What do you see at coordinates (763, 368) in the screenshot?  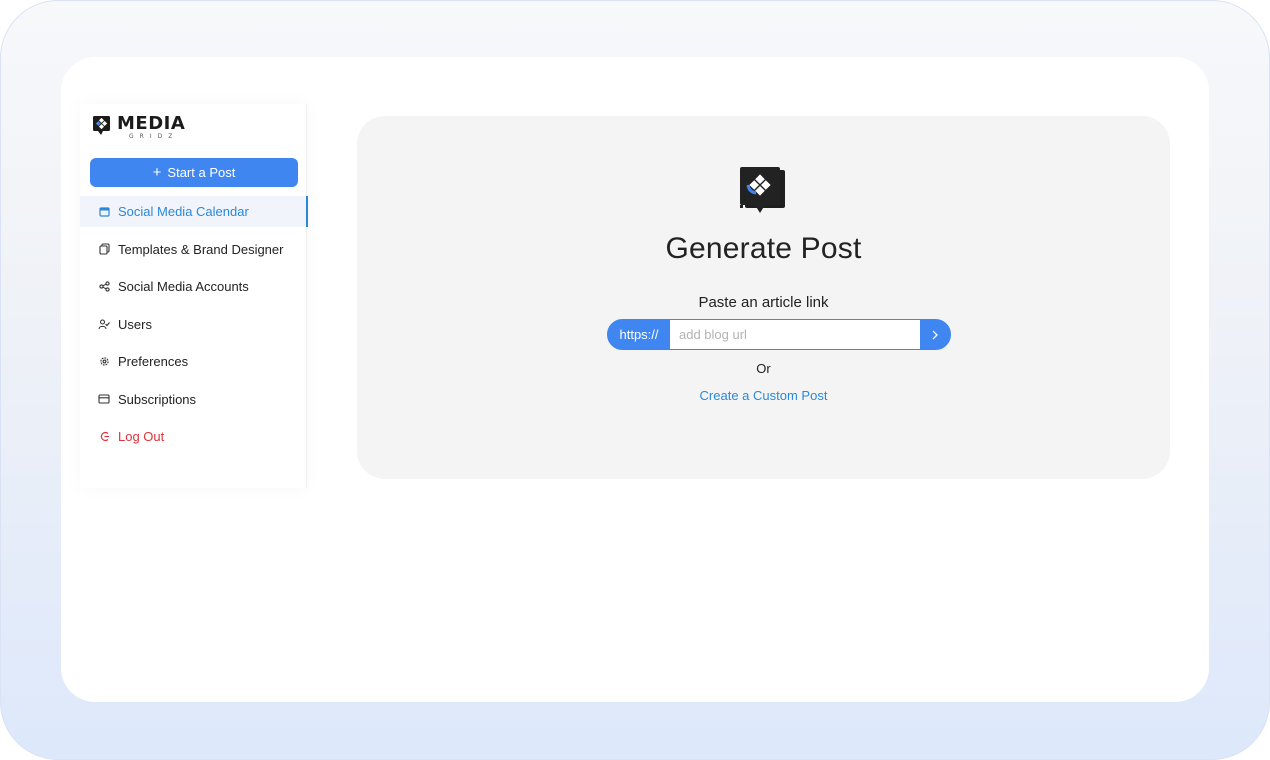 I see `or-divider-text: Or` at bounding box center [763, 368].